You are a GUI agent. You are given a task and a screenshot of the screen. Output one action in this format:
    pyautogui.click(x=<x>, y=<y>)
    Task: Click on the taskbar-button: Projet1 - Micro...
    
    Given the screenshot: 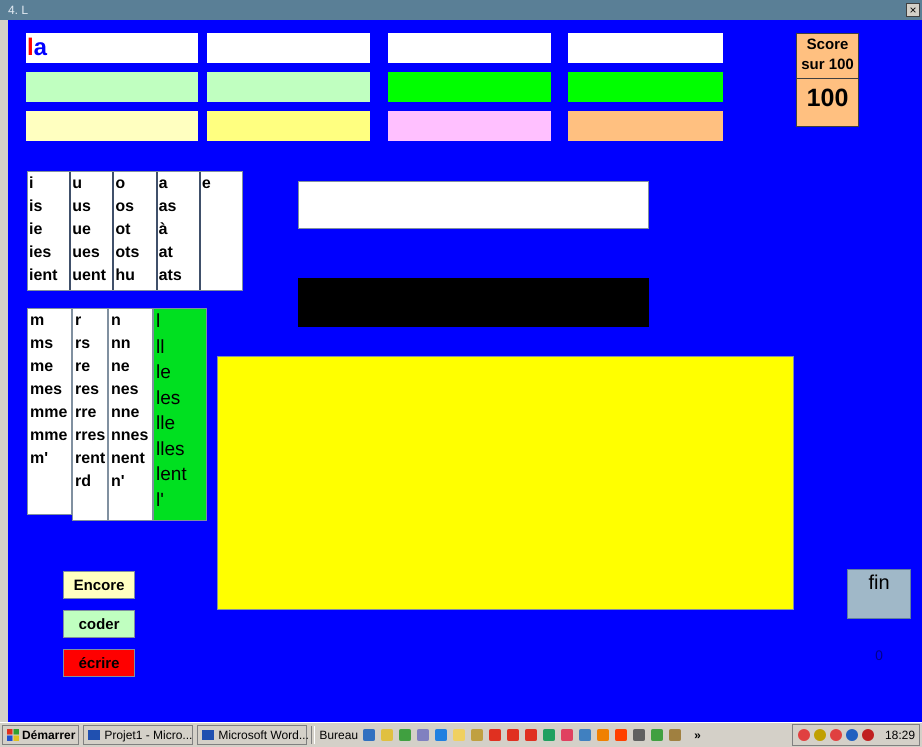 What is the action you would take?
    pyautogui.click(x=138, y=735)
    